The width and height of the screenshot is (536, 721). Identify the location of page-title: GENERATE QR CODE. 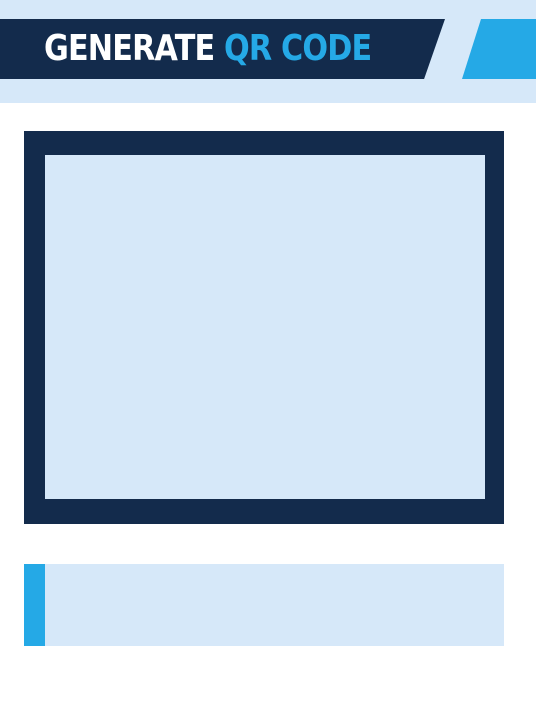
(208, 49).